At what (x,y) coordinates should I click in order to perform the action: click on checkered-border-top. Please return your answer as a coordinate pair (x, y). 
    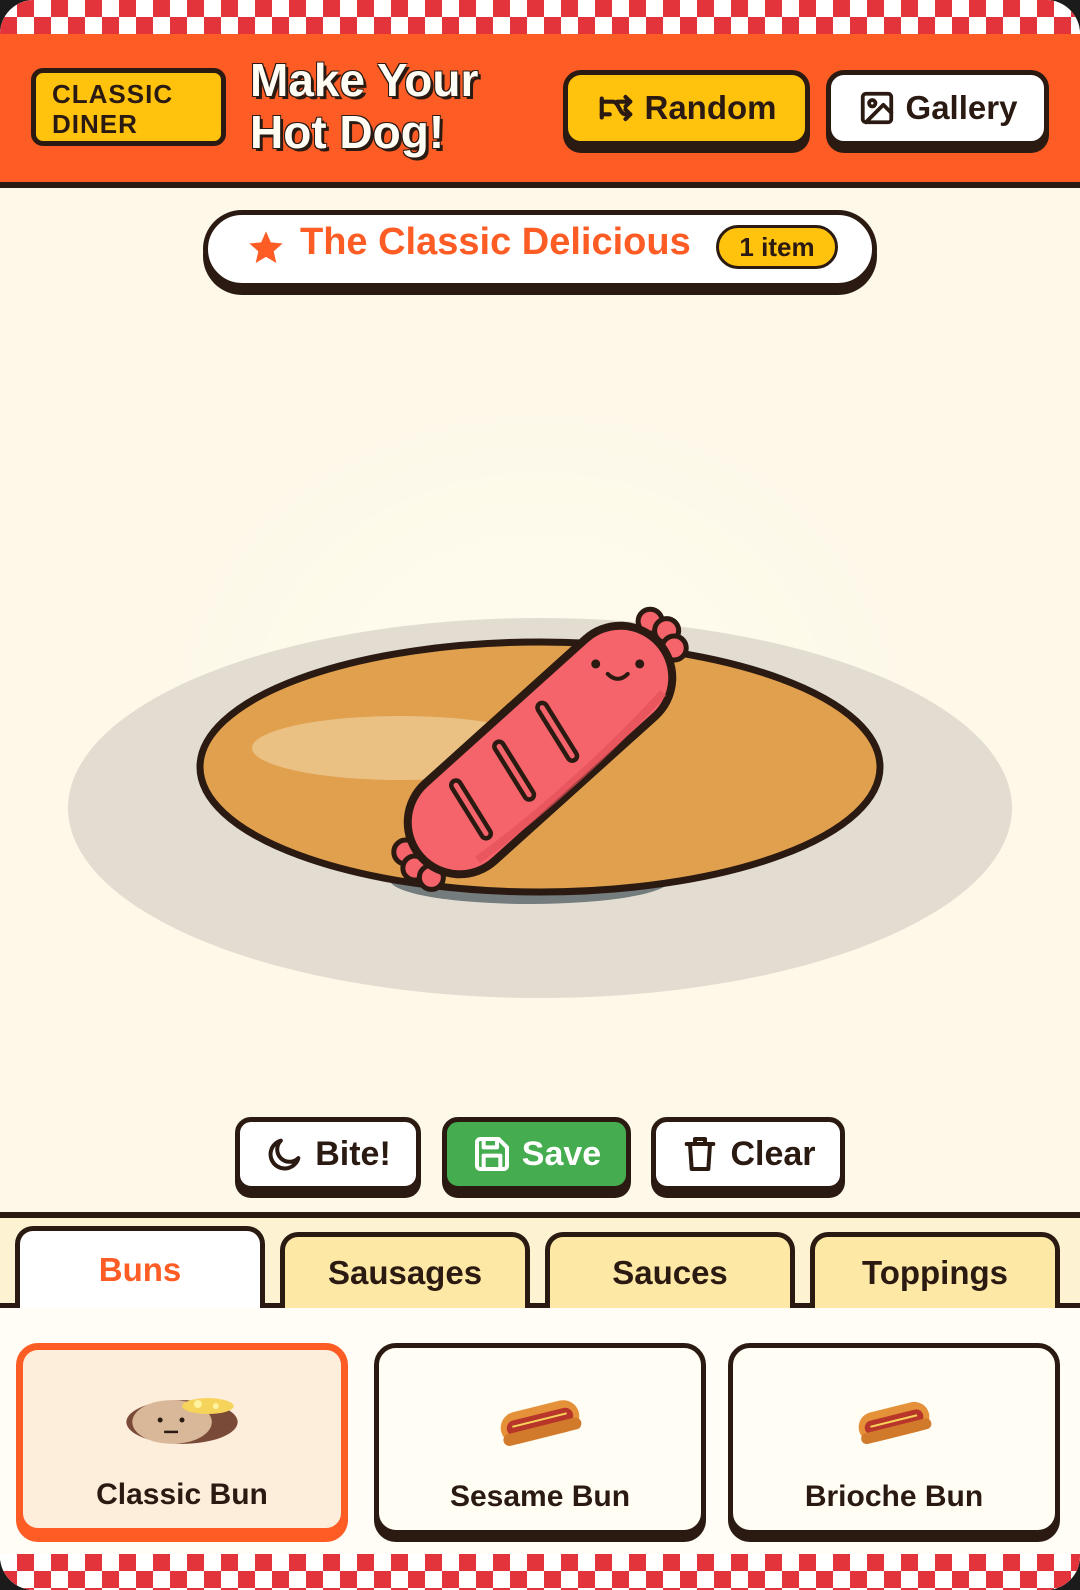
    Looking at the image, I should click on (540, 17).